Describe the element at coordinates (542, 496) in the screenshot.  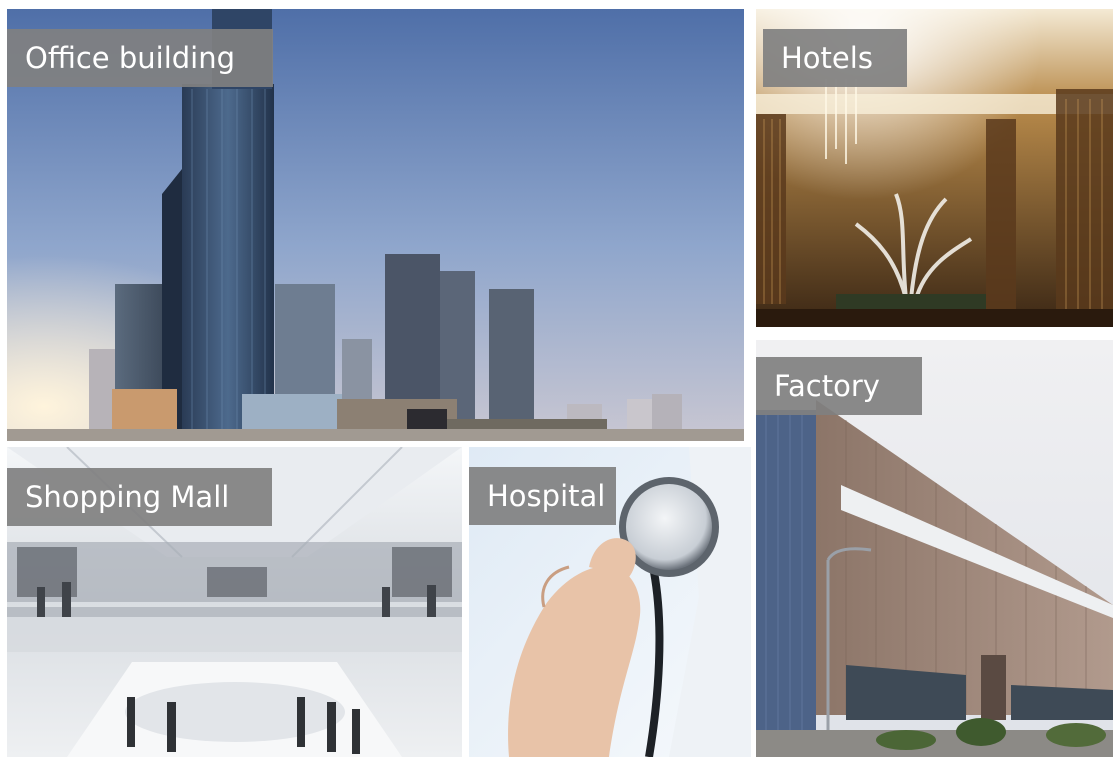
I see `hospital-label: Hospital` at that location.